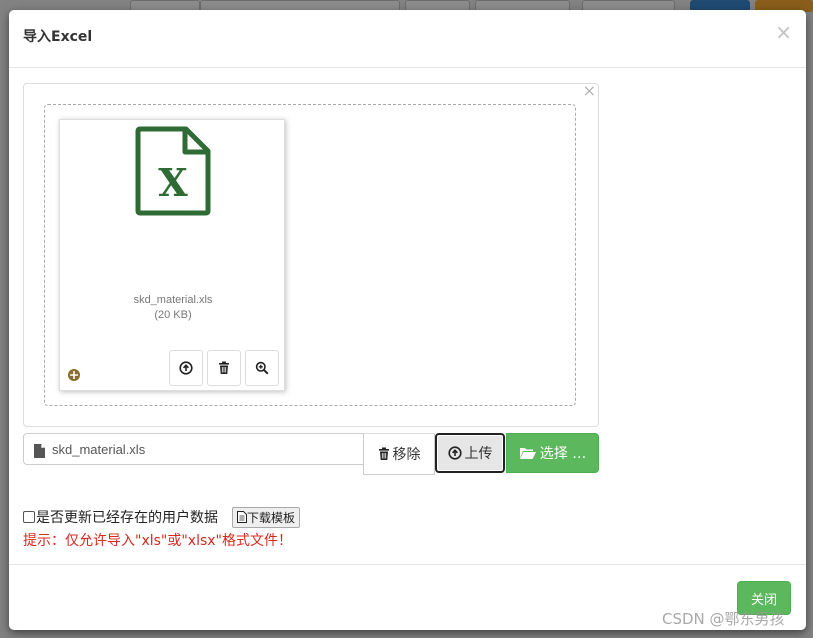  What do you see at coordinates (589, 90) in the screenshot?
I see `preview-clear-button: ×` at bounding box center [589, 90].